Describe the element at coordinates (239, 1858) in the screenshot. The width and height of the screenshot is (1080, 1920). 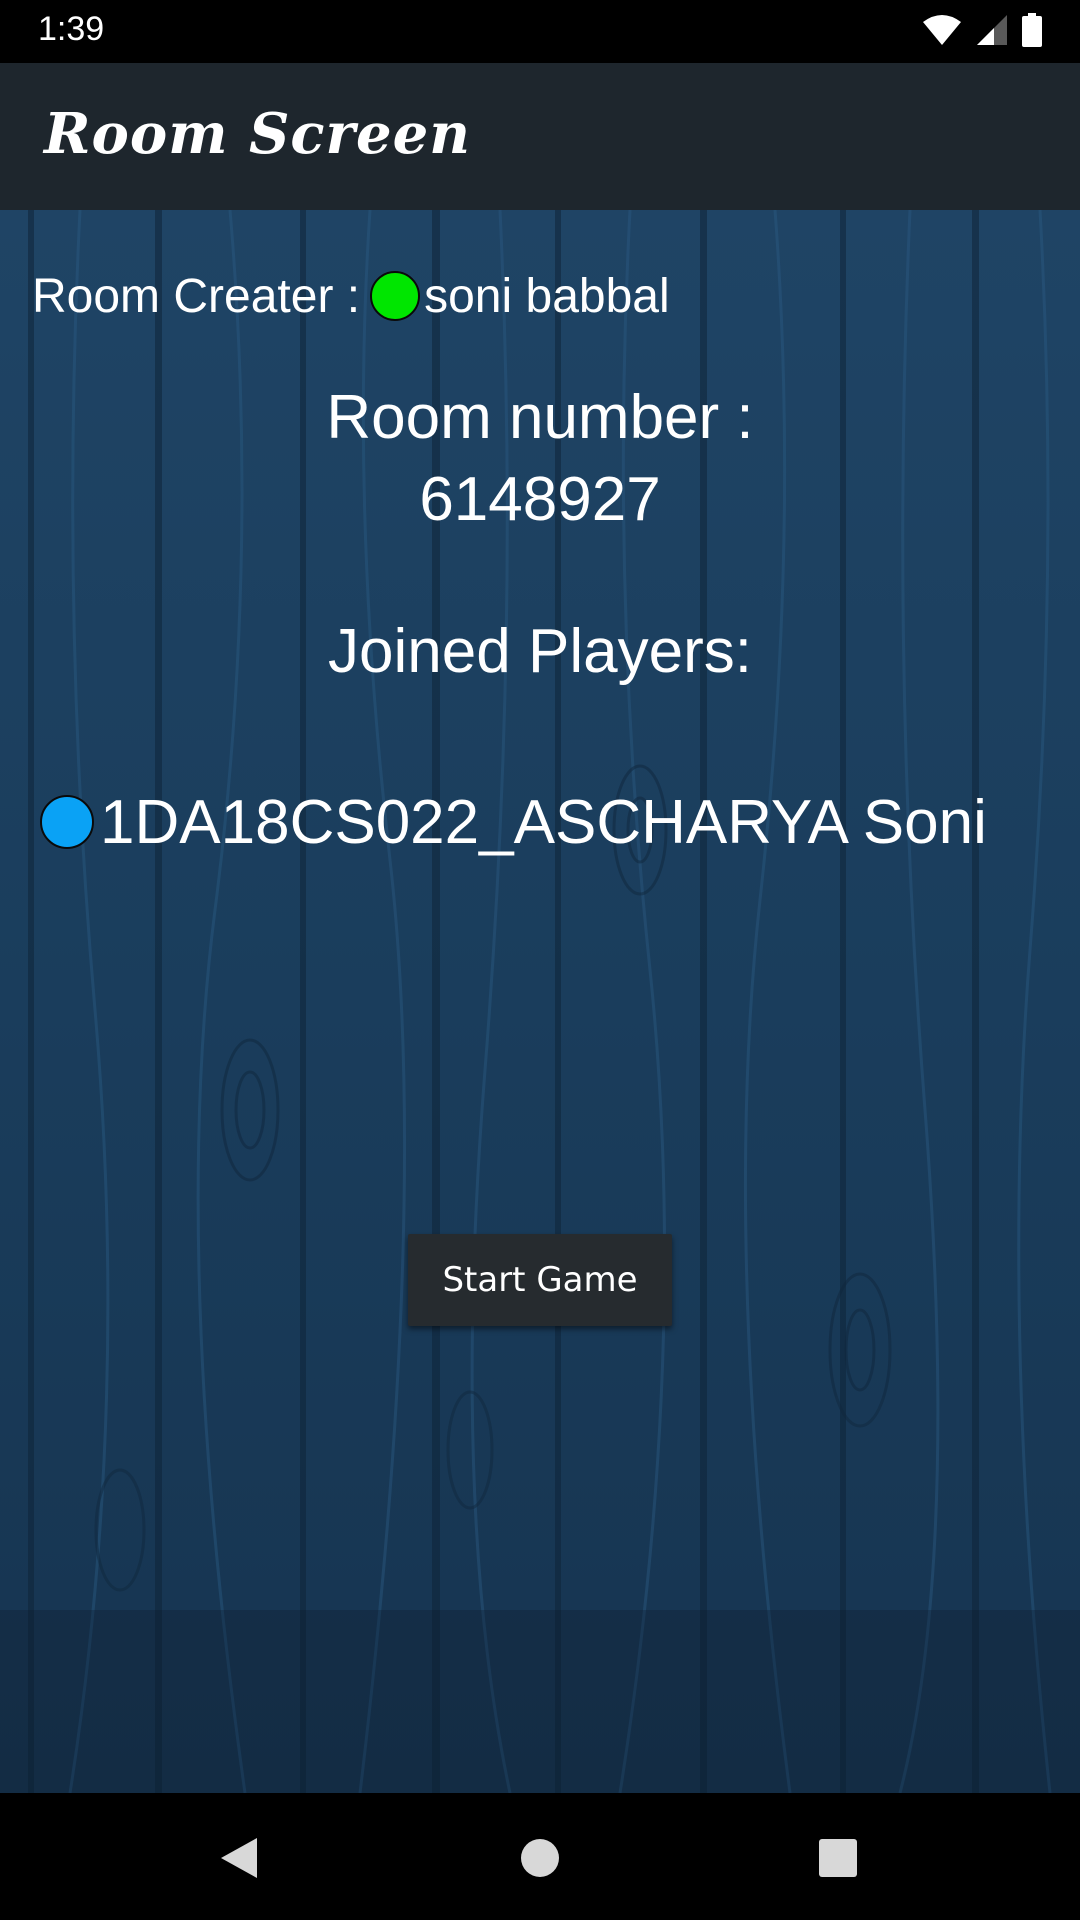
I see `back-icon` at that location.